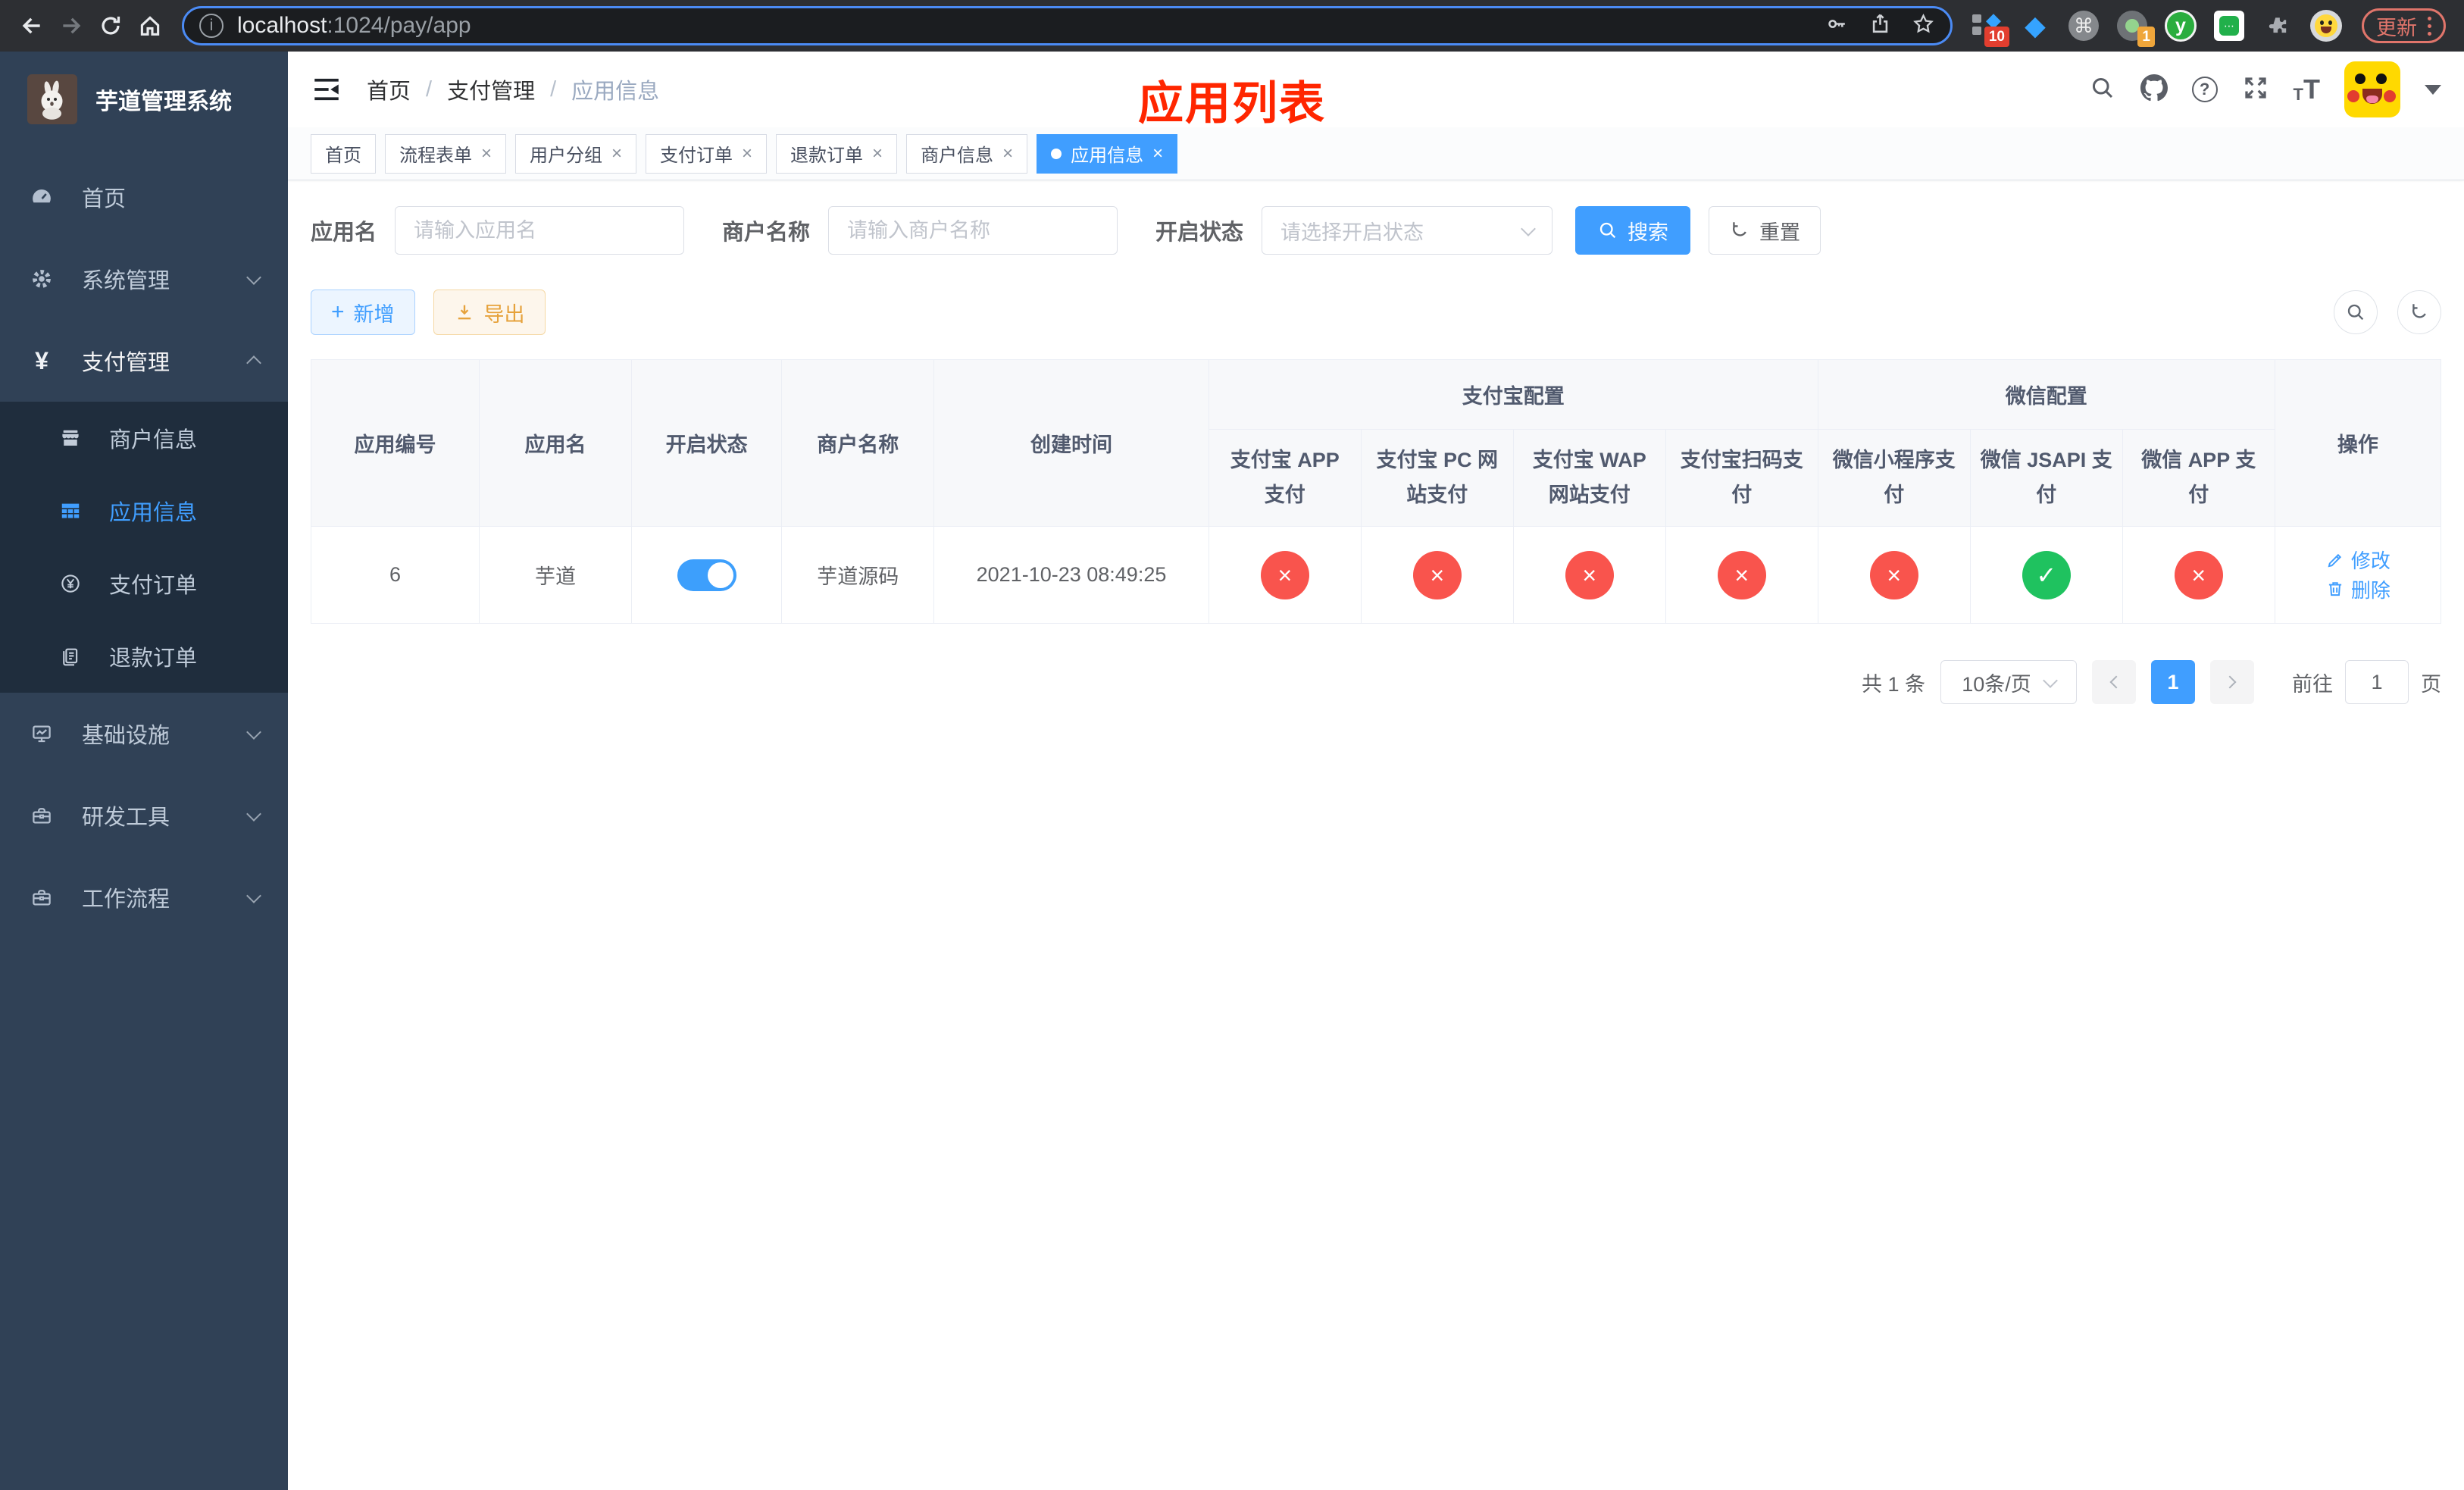 The width and height of the screenshot is (2464, 1490). I want to click on refresh-table-button, so click(2419, 312).